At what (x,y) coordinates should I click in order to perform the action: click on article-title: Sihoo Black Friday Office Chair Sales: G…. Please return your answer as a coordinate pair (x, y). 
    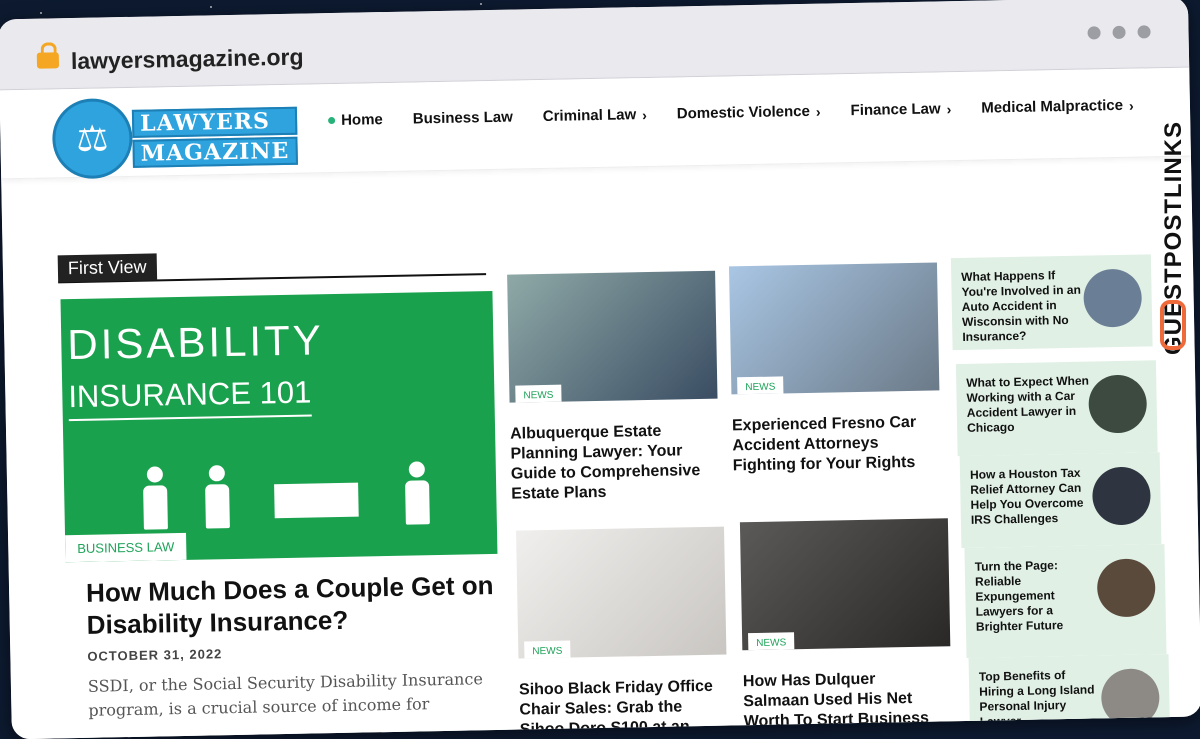
    Looking at the image, I should click on (623, 708).